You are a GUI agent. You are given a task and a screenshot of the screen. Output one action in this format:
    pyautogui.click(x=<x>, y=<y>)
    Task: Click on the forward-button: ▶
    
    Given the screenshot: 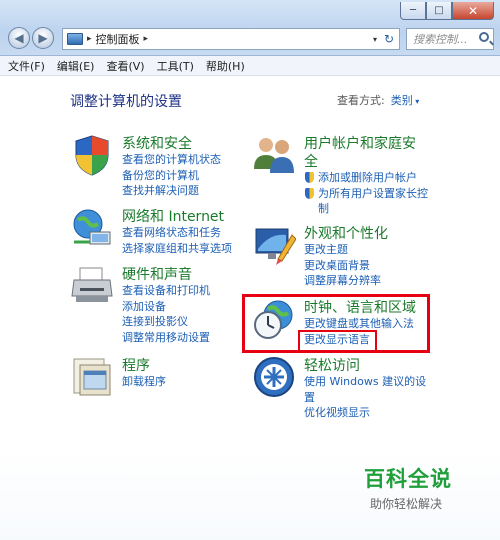 What is the action you would take?
    pyautogui.click(x=43, y=38)
    